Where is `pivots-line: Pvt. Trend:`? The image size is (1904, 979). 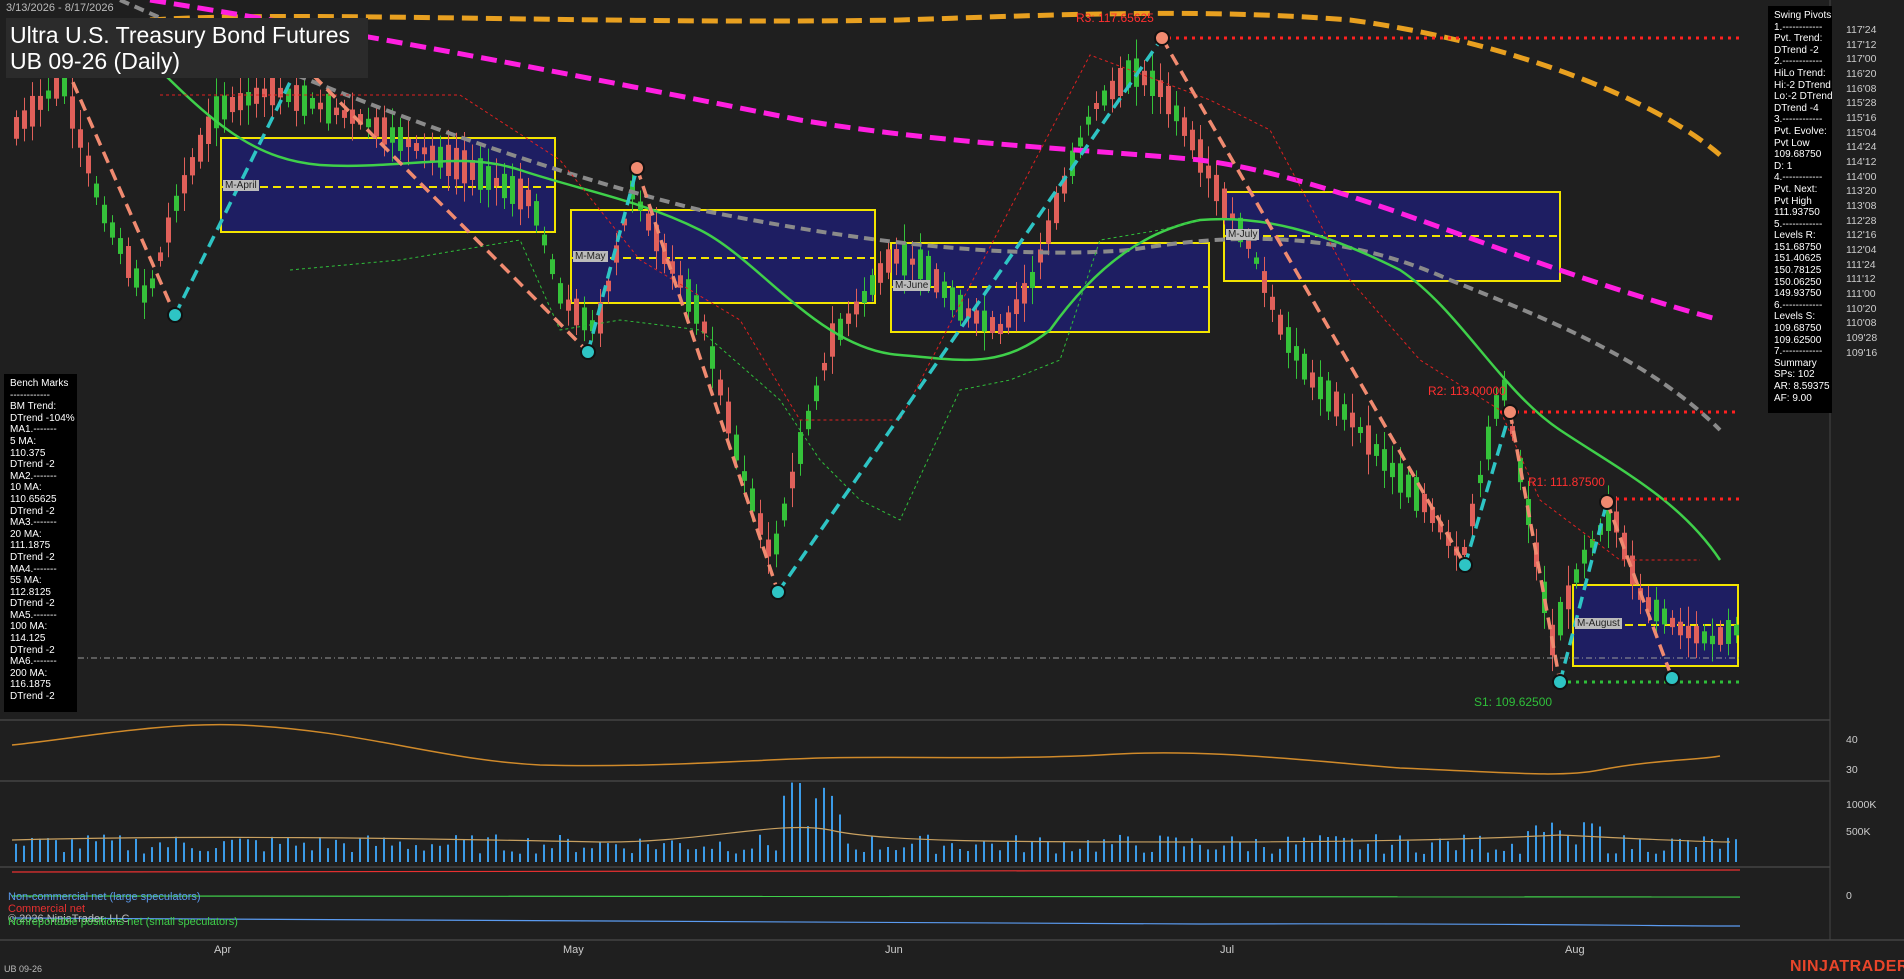
pivots-line: Pvt. Trend: is located at coordinates (1798, 39).